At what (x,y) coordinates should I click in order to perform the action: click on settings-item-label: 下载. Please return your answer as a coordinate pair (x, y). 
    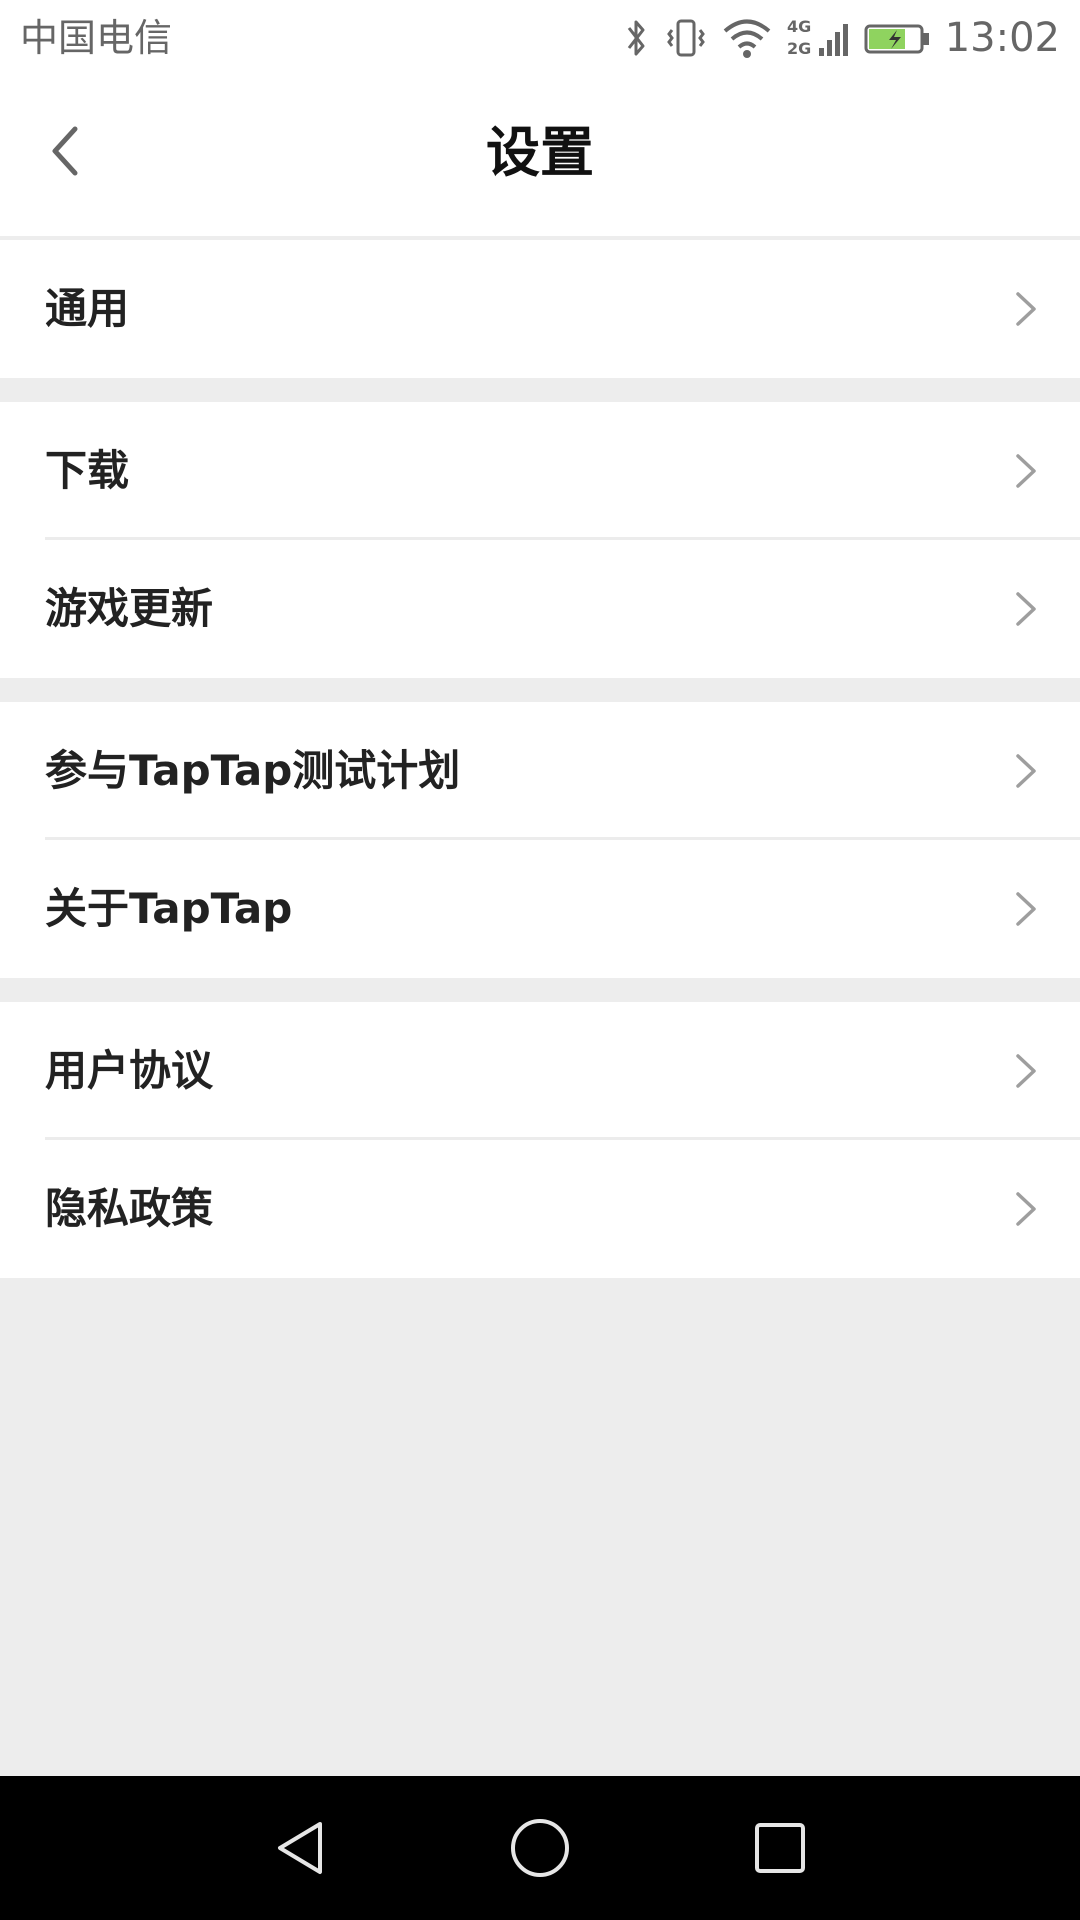
    Looking at the image, I should click on (87, 470).